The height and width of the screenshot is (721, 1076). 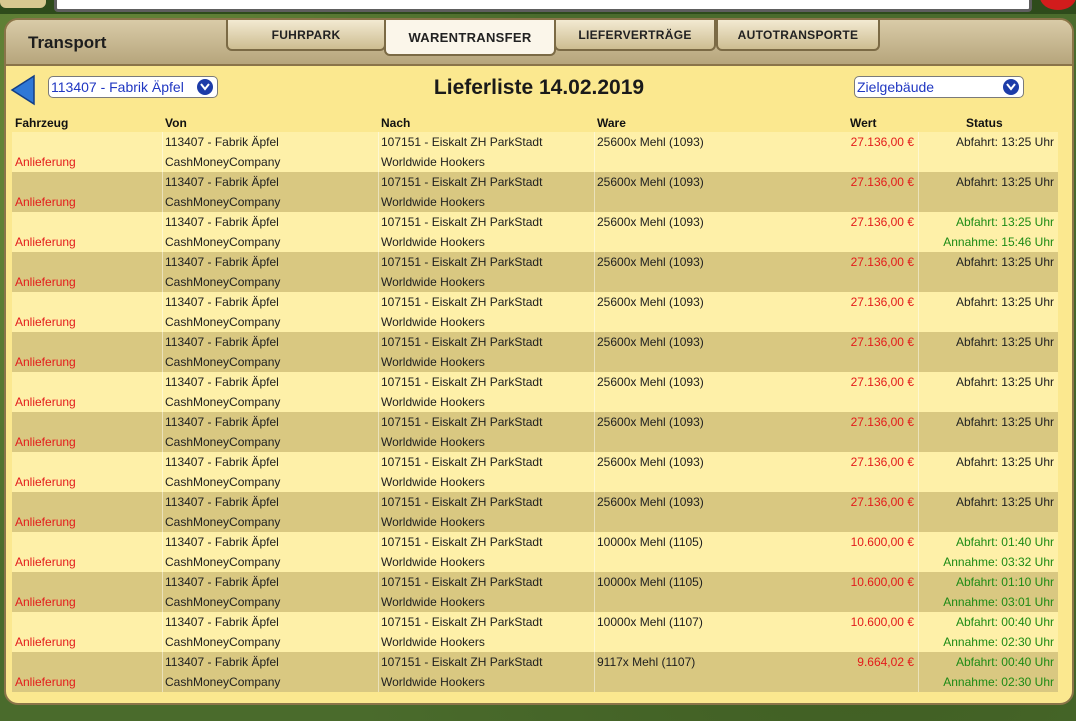 What do you see at coordinates (611, 123) in the screenshot?
I see `column-header-ware: Ware` at bounding box center [611, 123].